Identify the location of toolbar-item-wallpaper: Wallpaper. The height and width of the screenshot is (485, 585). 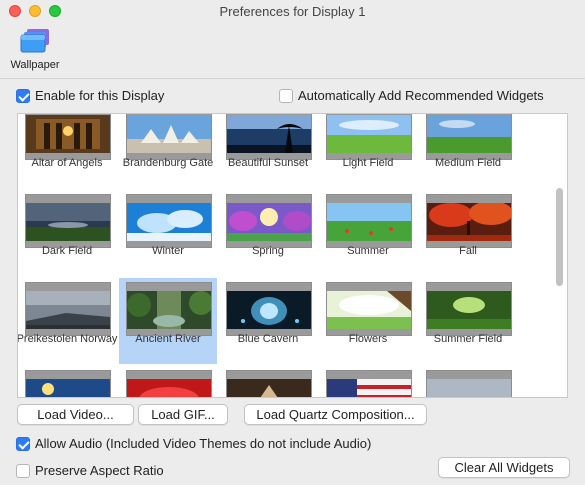
(35, 50).